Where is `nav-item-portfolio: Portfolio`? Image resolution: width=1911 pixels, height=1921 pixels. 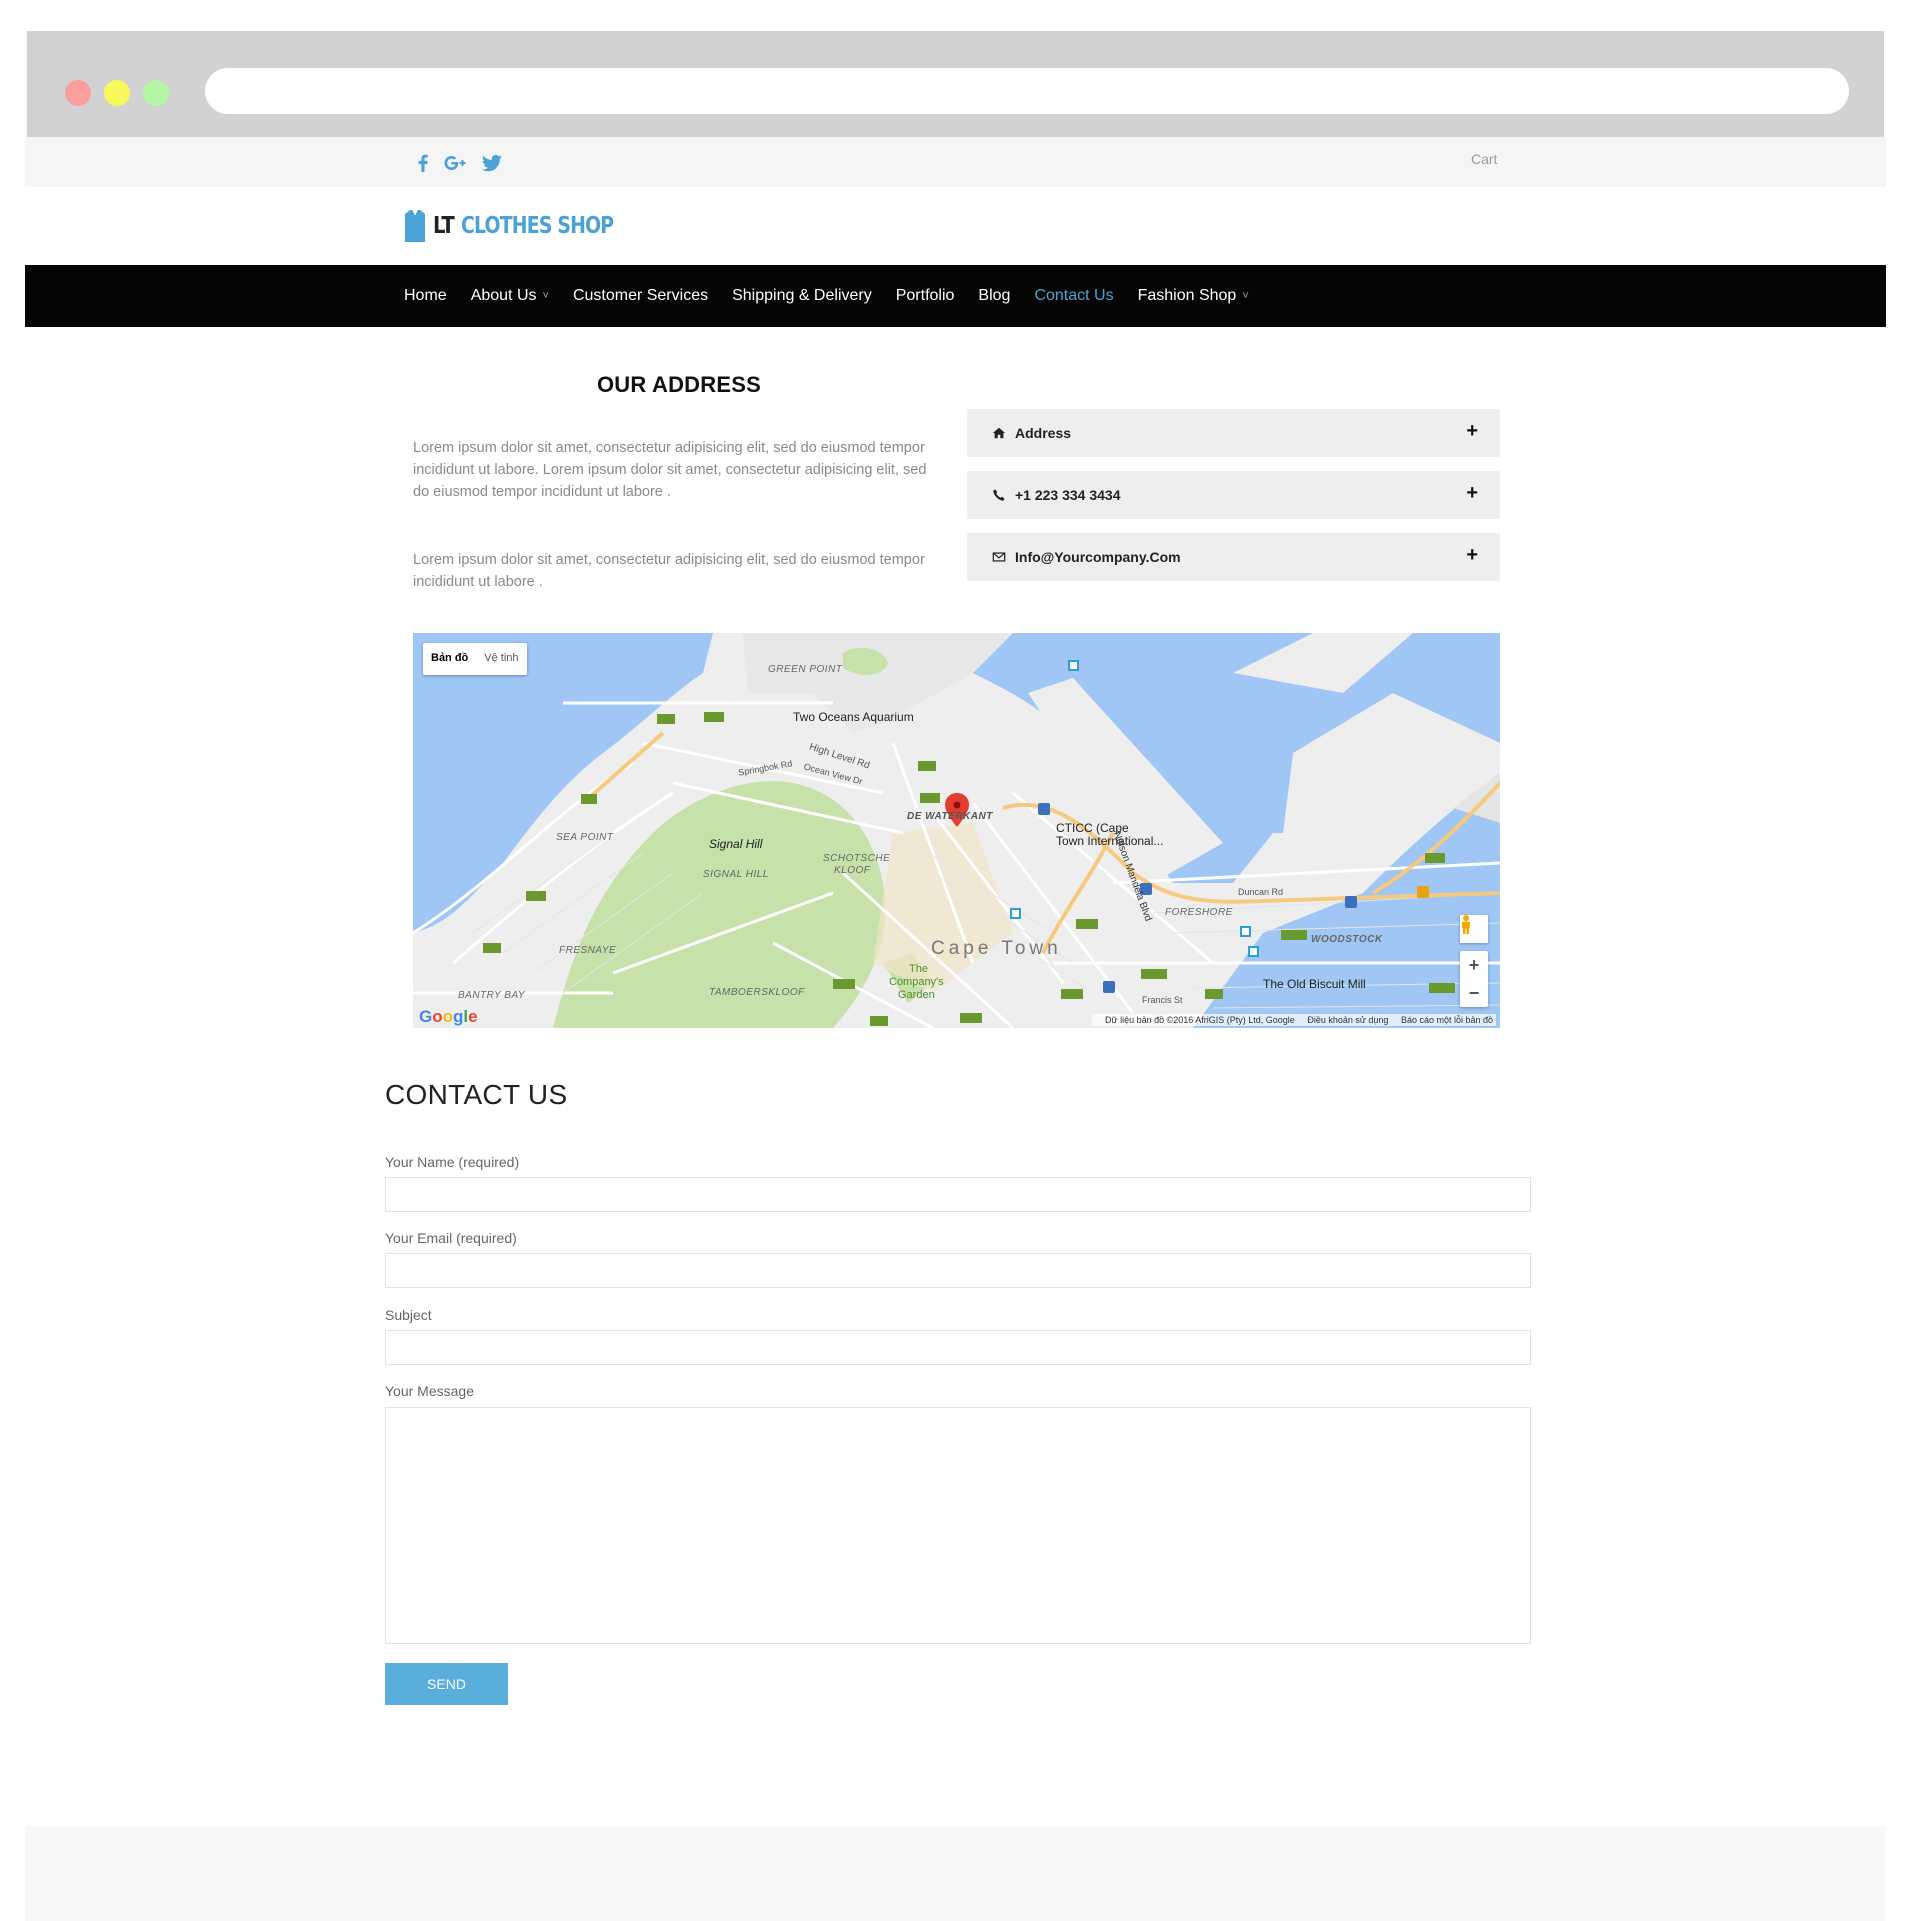
nav-item-portfolio: Portfolio is located at coordinates (925, 296).